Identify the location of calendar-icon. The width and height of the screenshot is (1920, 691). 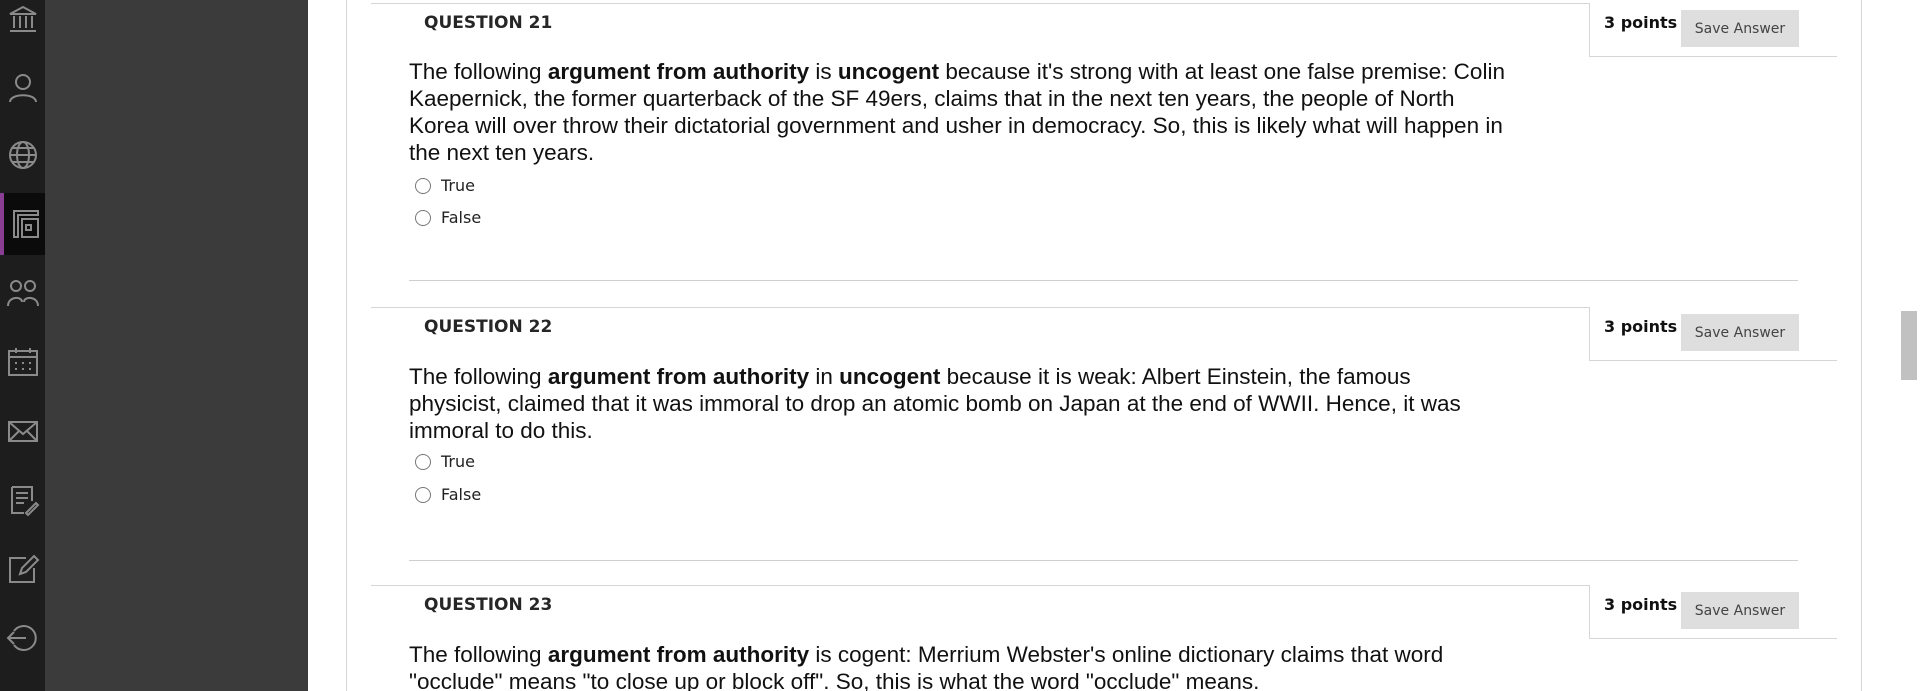
(22, 362).